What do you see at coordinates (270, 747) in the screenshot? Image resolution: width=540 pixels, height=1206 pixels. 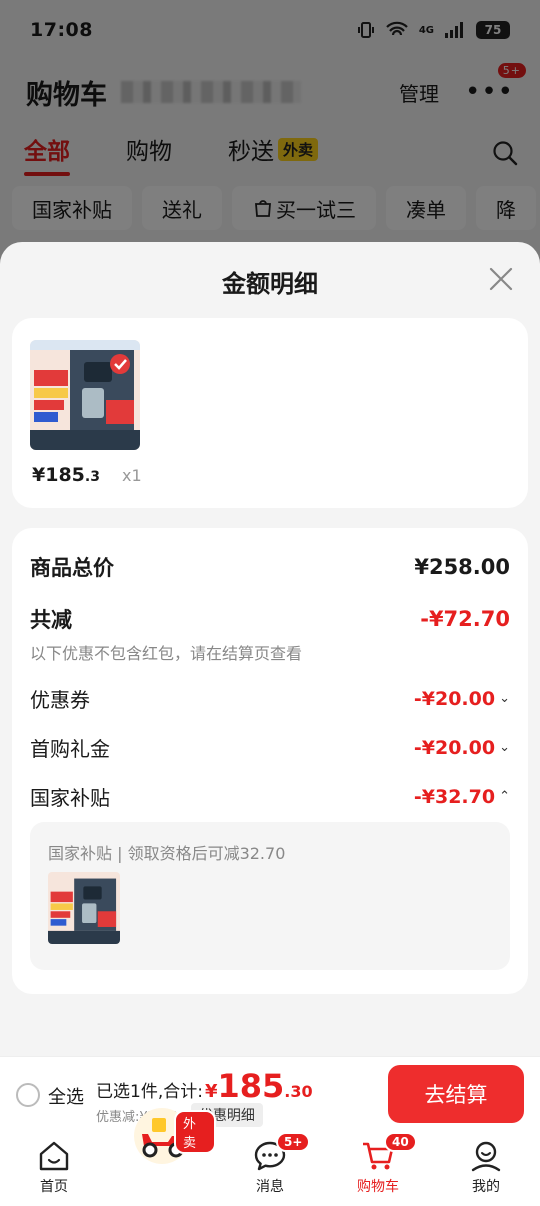 I see `first-purchase-row: 首购礼金 -¥20.00 ⌄` at bounding box center [270, 747].